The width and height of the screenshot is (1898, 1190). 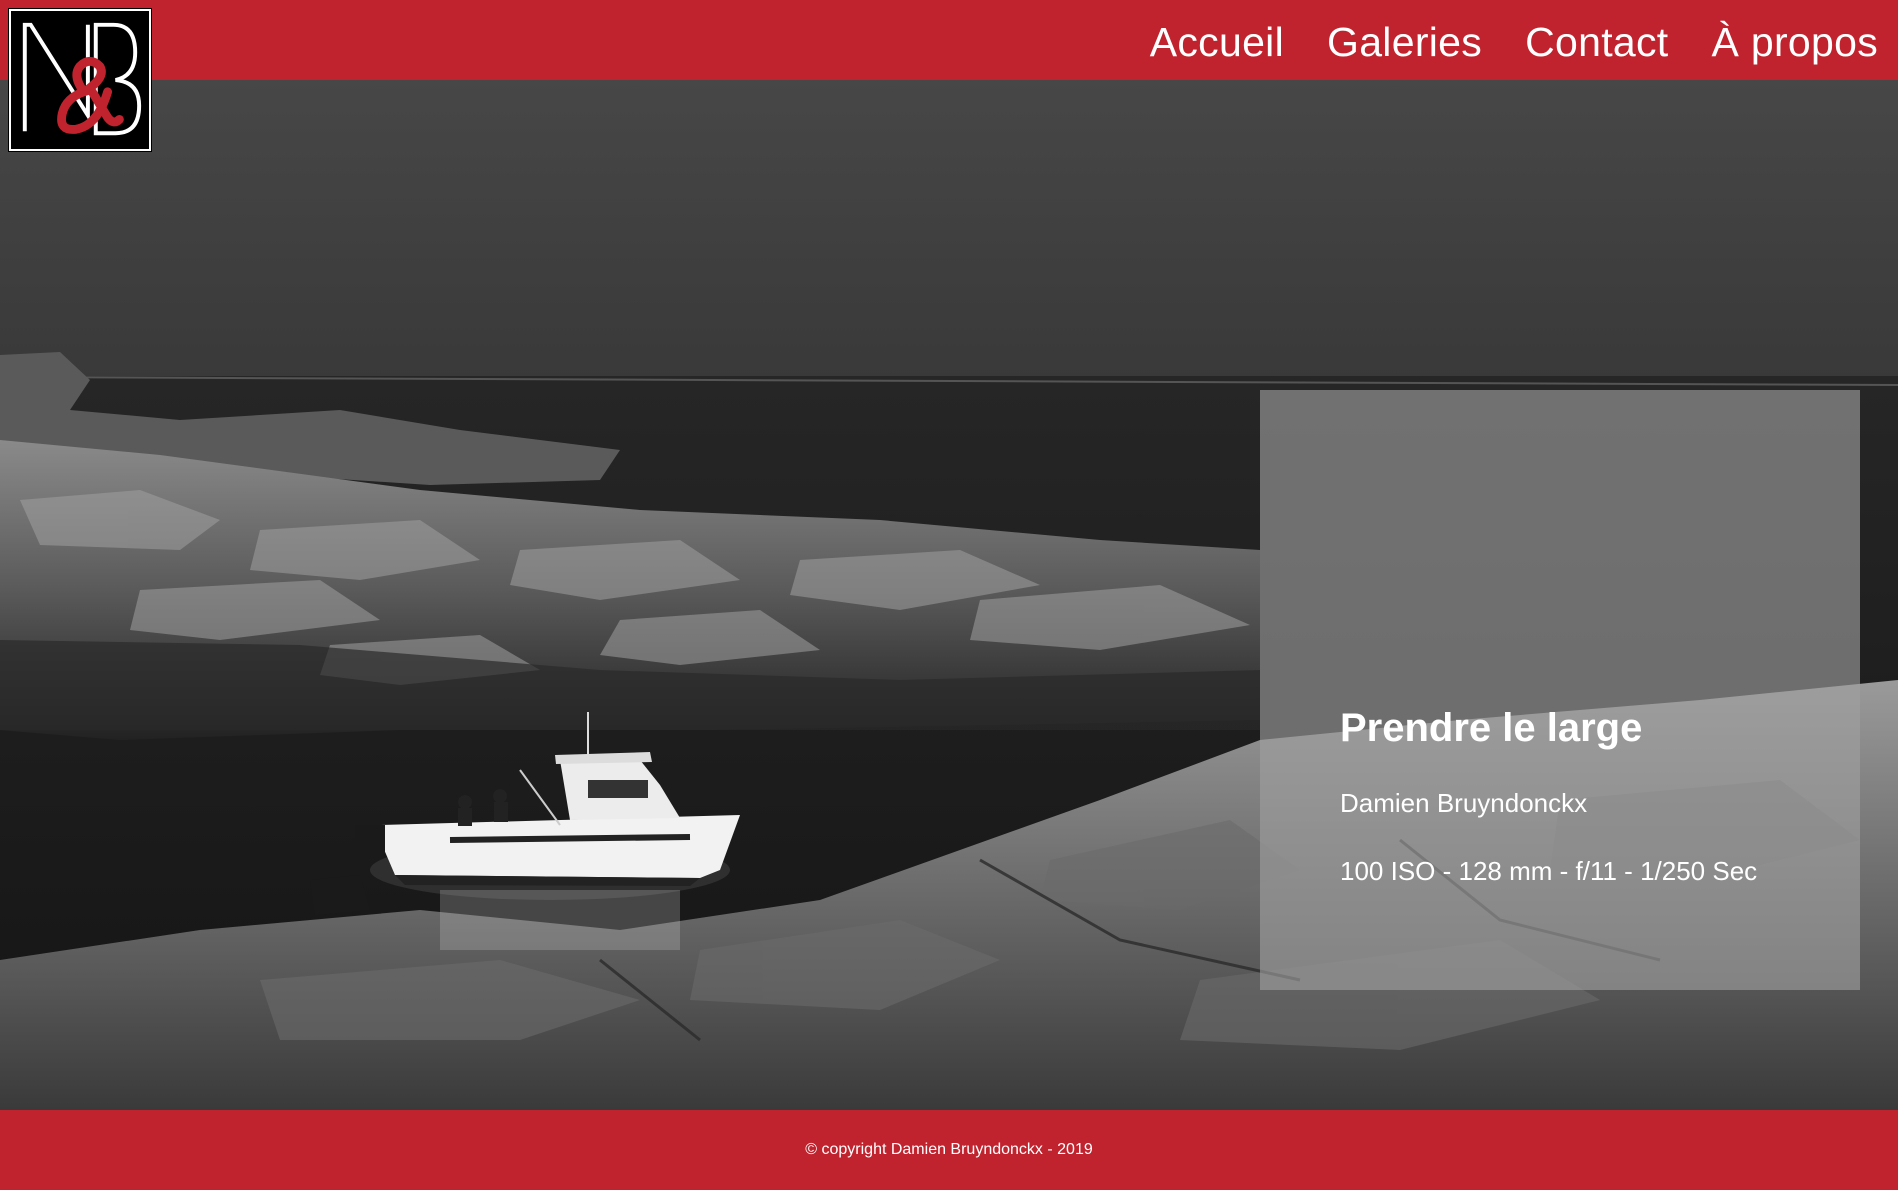 What do you see at coordinates (949, 40) in the screenshot?
I see `site-header: Accueil Galeries Contact À propos` at bounding box center [949, 40].